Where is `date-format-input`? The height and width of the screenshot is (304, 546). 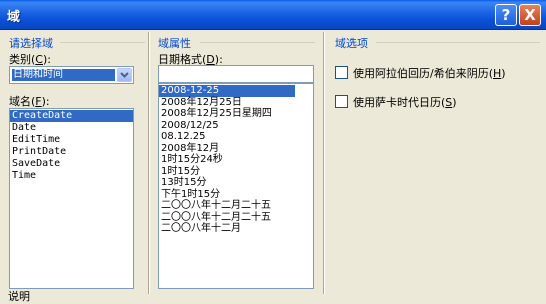 date-format-input is located at coordinates (236, 74).